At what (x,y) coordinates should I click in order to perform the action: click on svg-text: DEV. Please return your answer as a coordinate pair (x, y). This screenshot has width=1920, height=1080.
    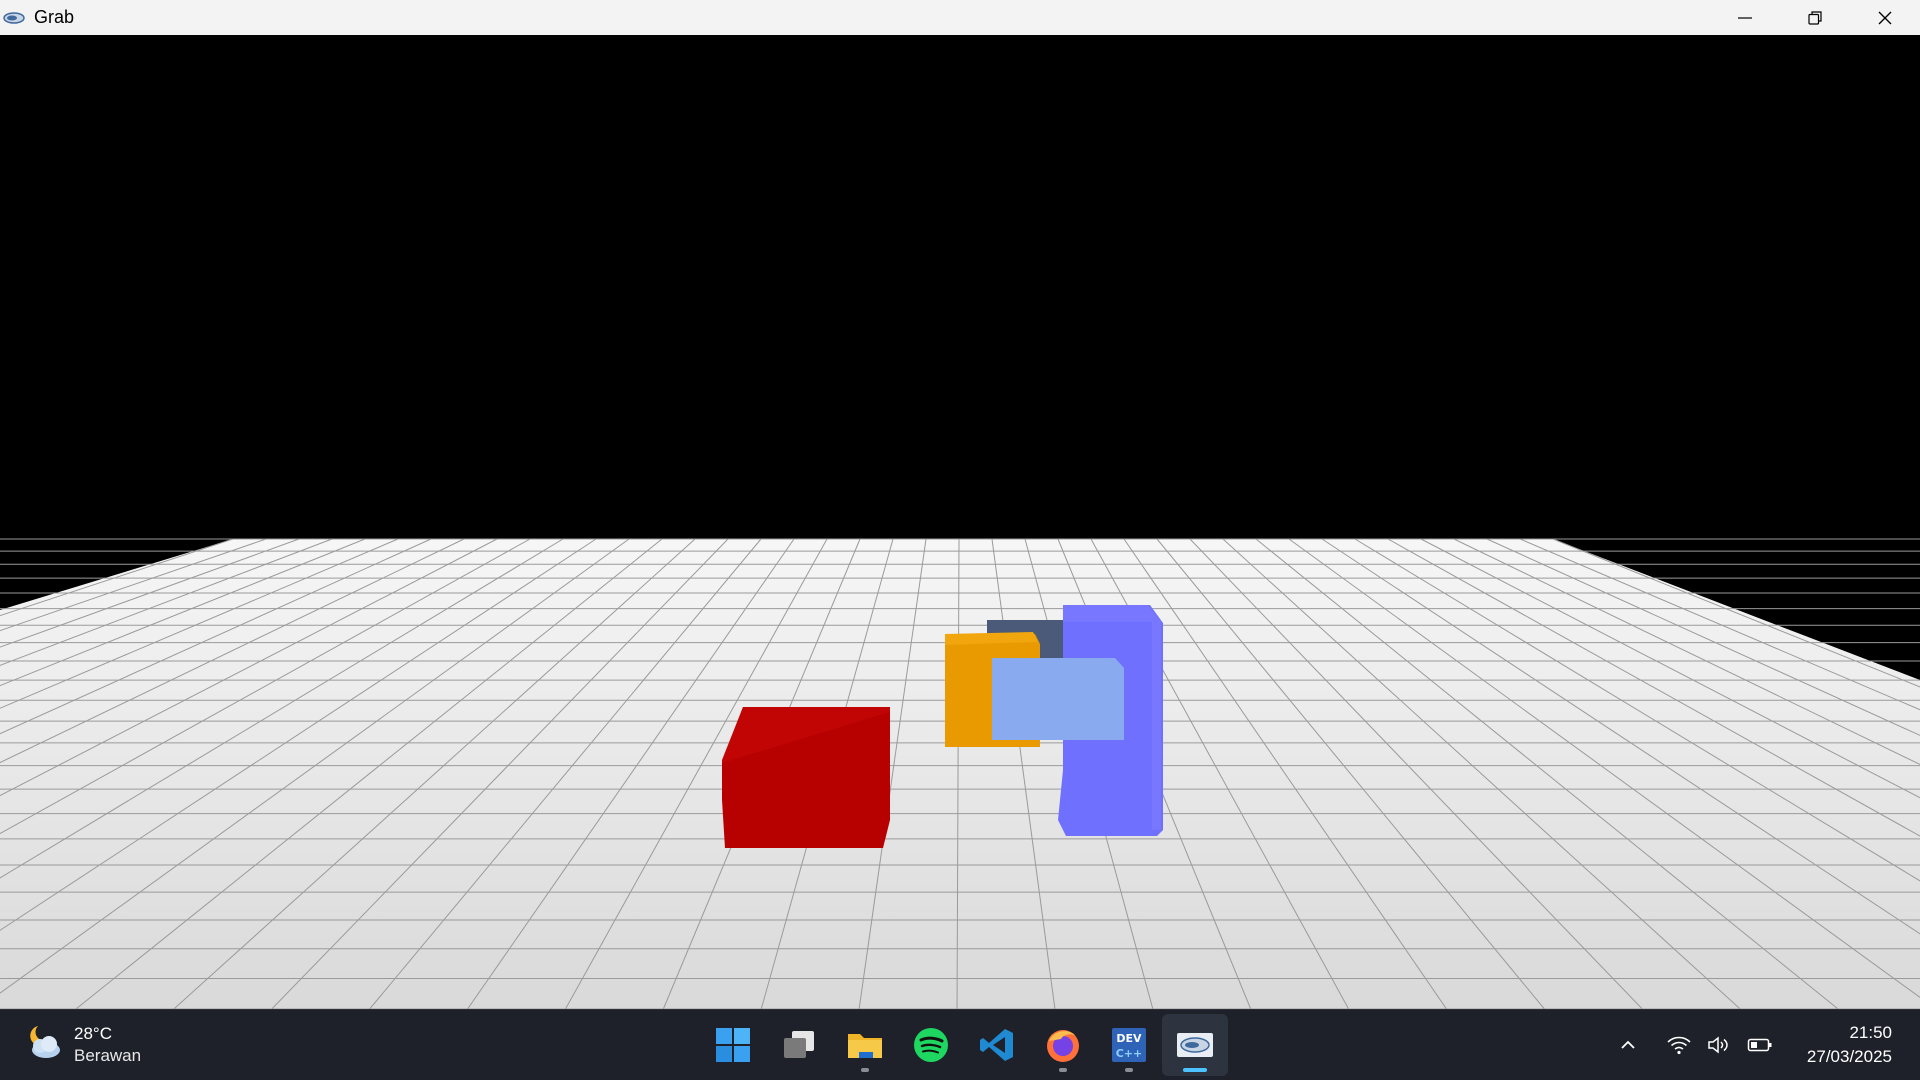
    Looking at the image, I should click on (1129, 1038).